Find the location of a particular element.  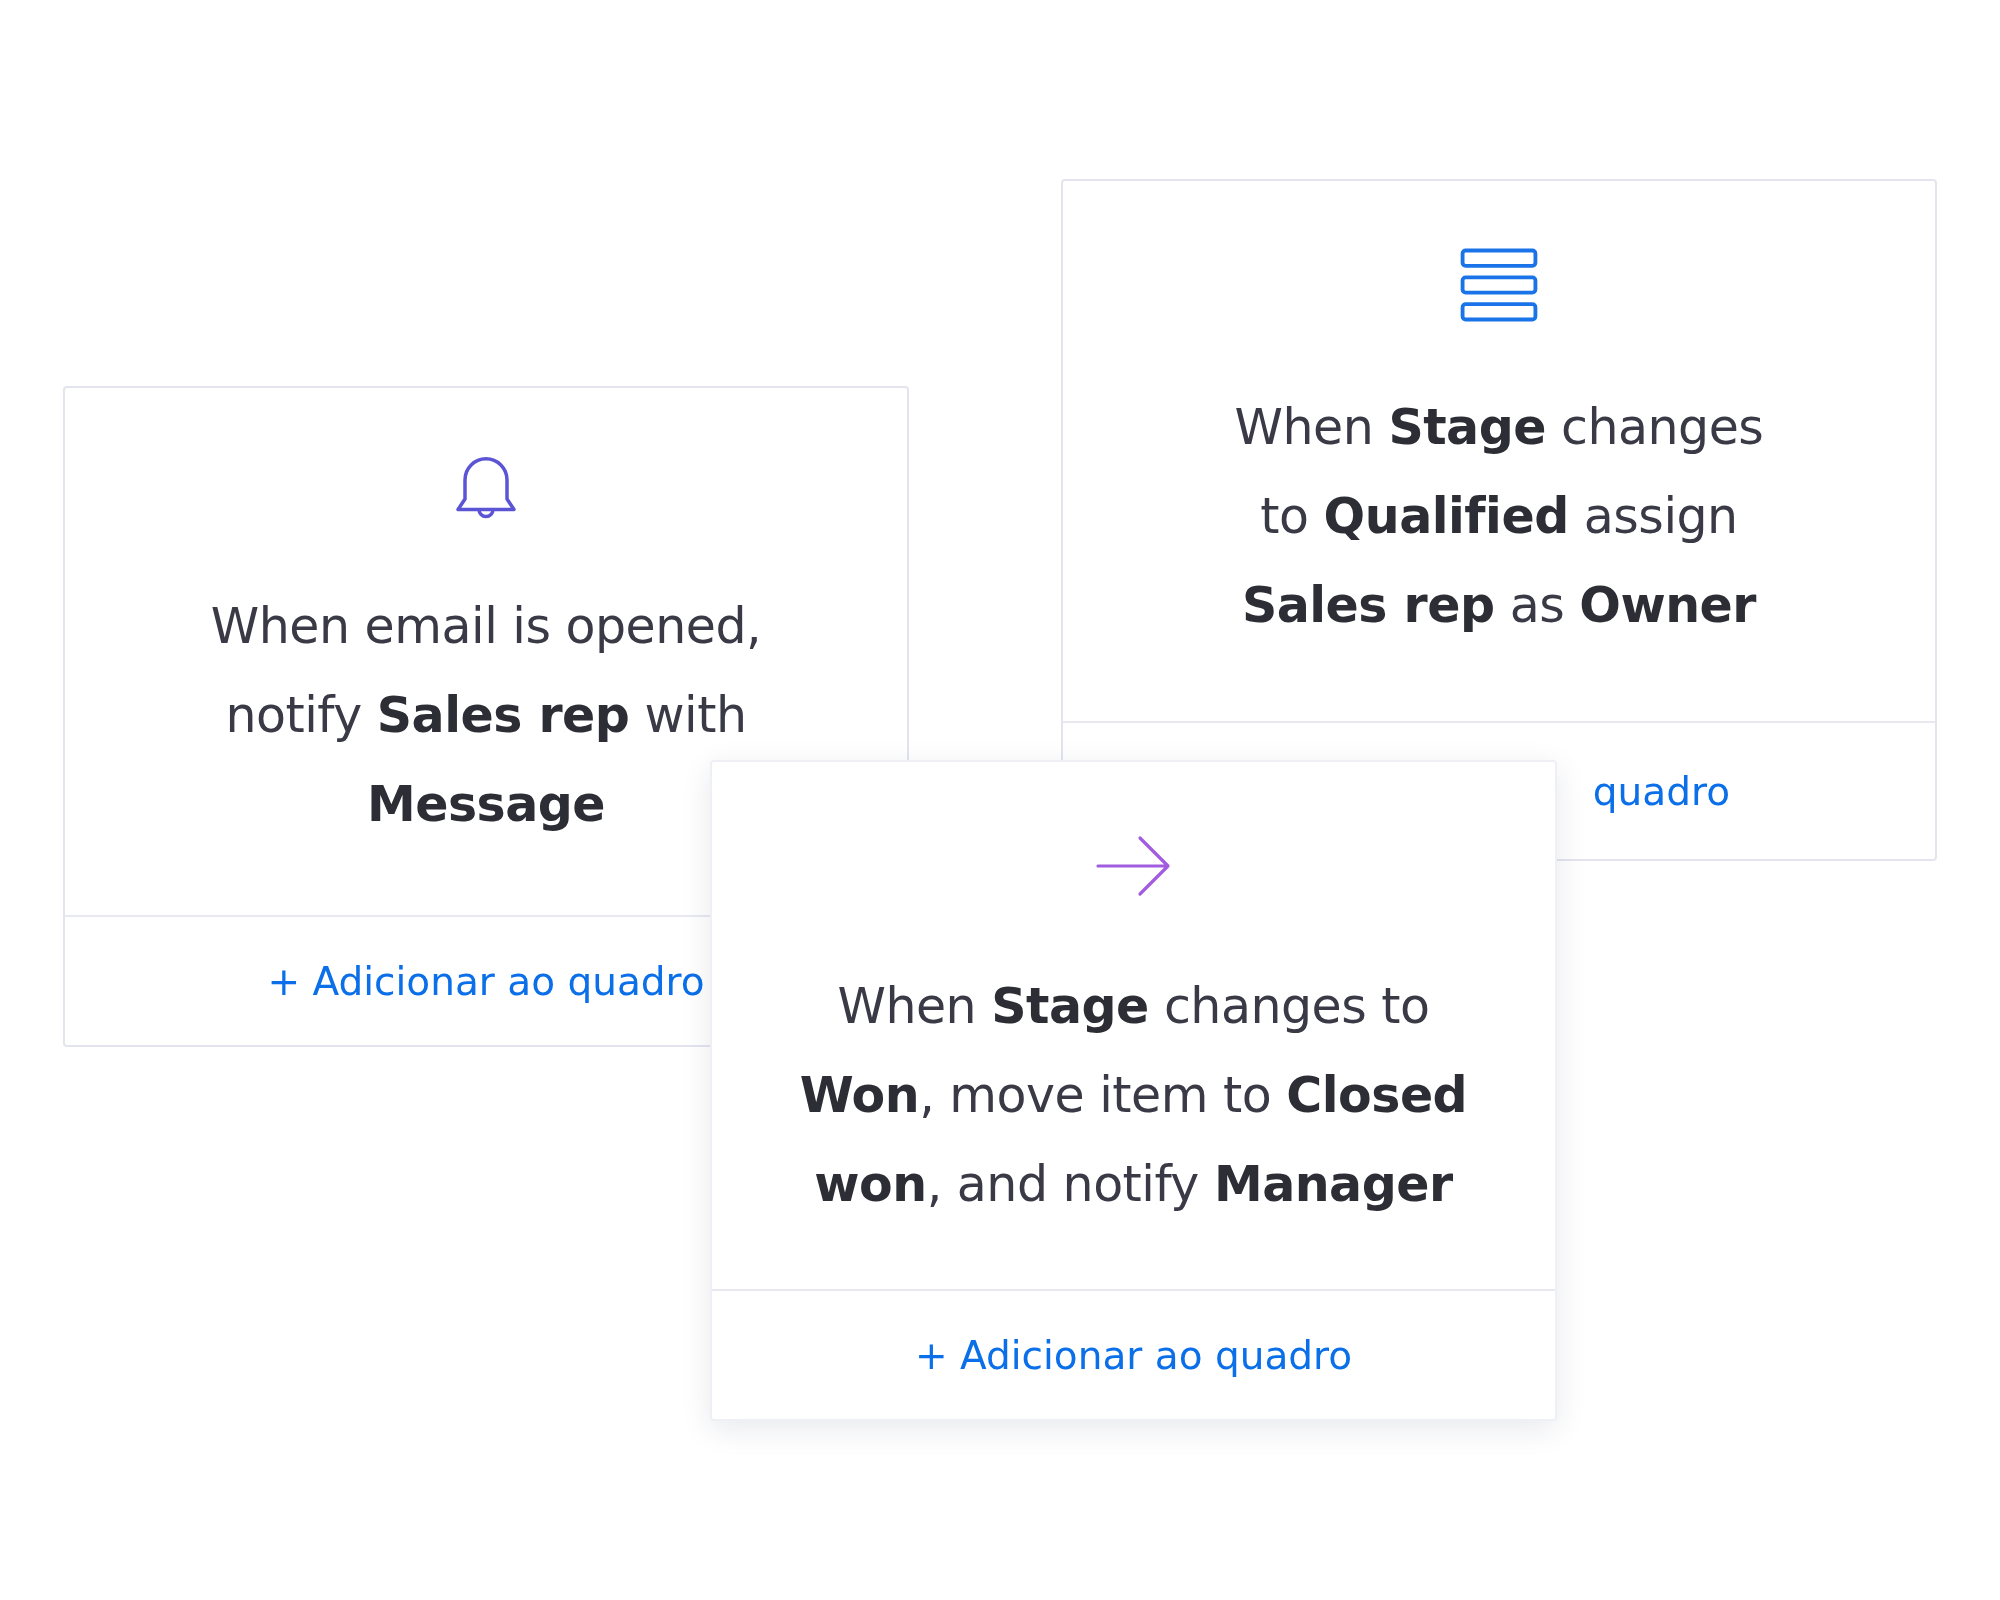

arrow-icon is located at coordinates (1133, 866).